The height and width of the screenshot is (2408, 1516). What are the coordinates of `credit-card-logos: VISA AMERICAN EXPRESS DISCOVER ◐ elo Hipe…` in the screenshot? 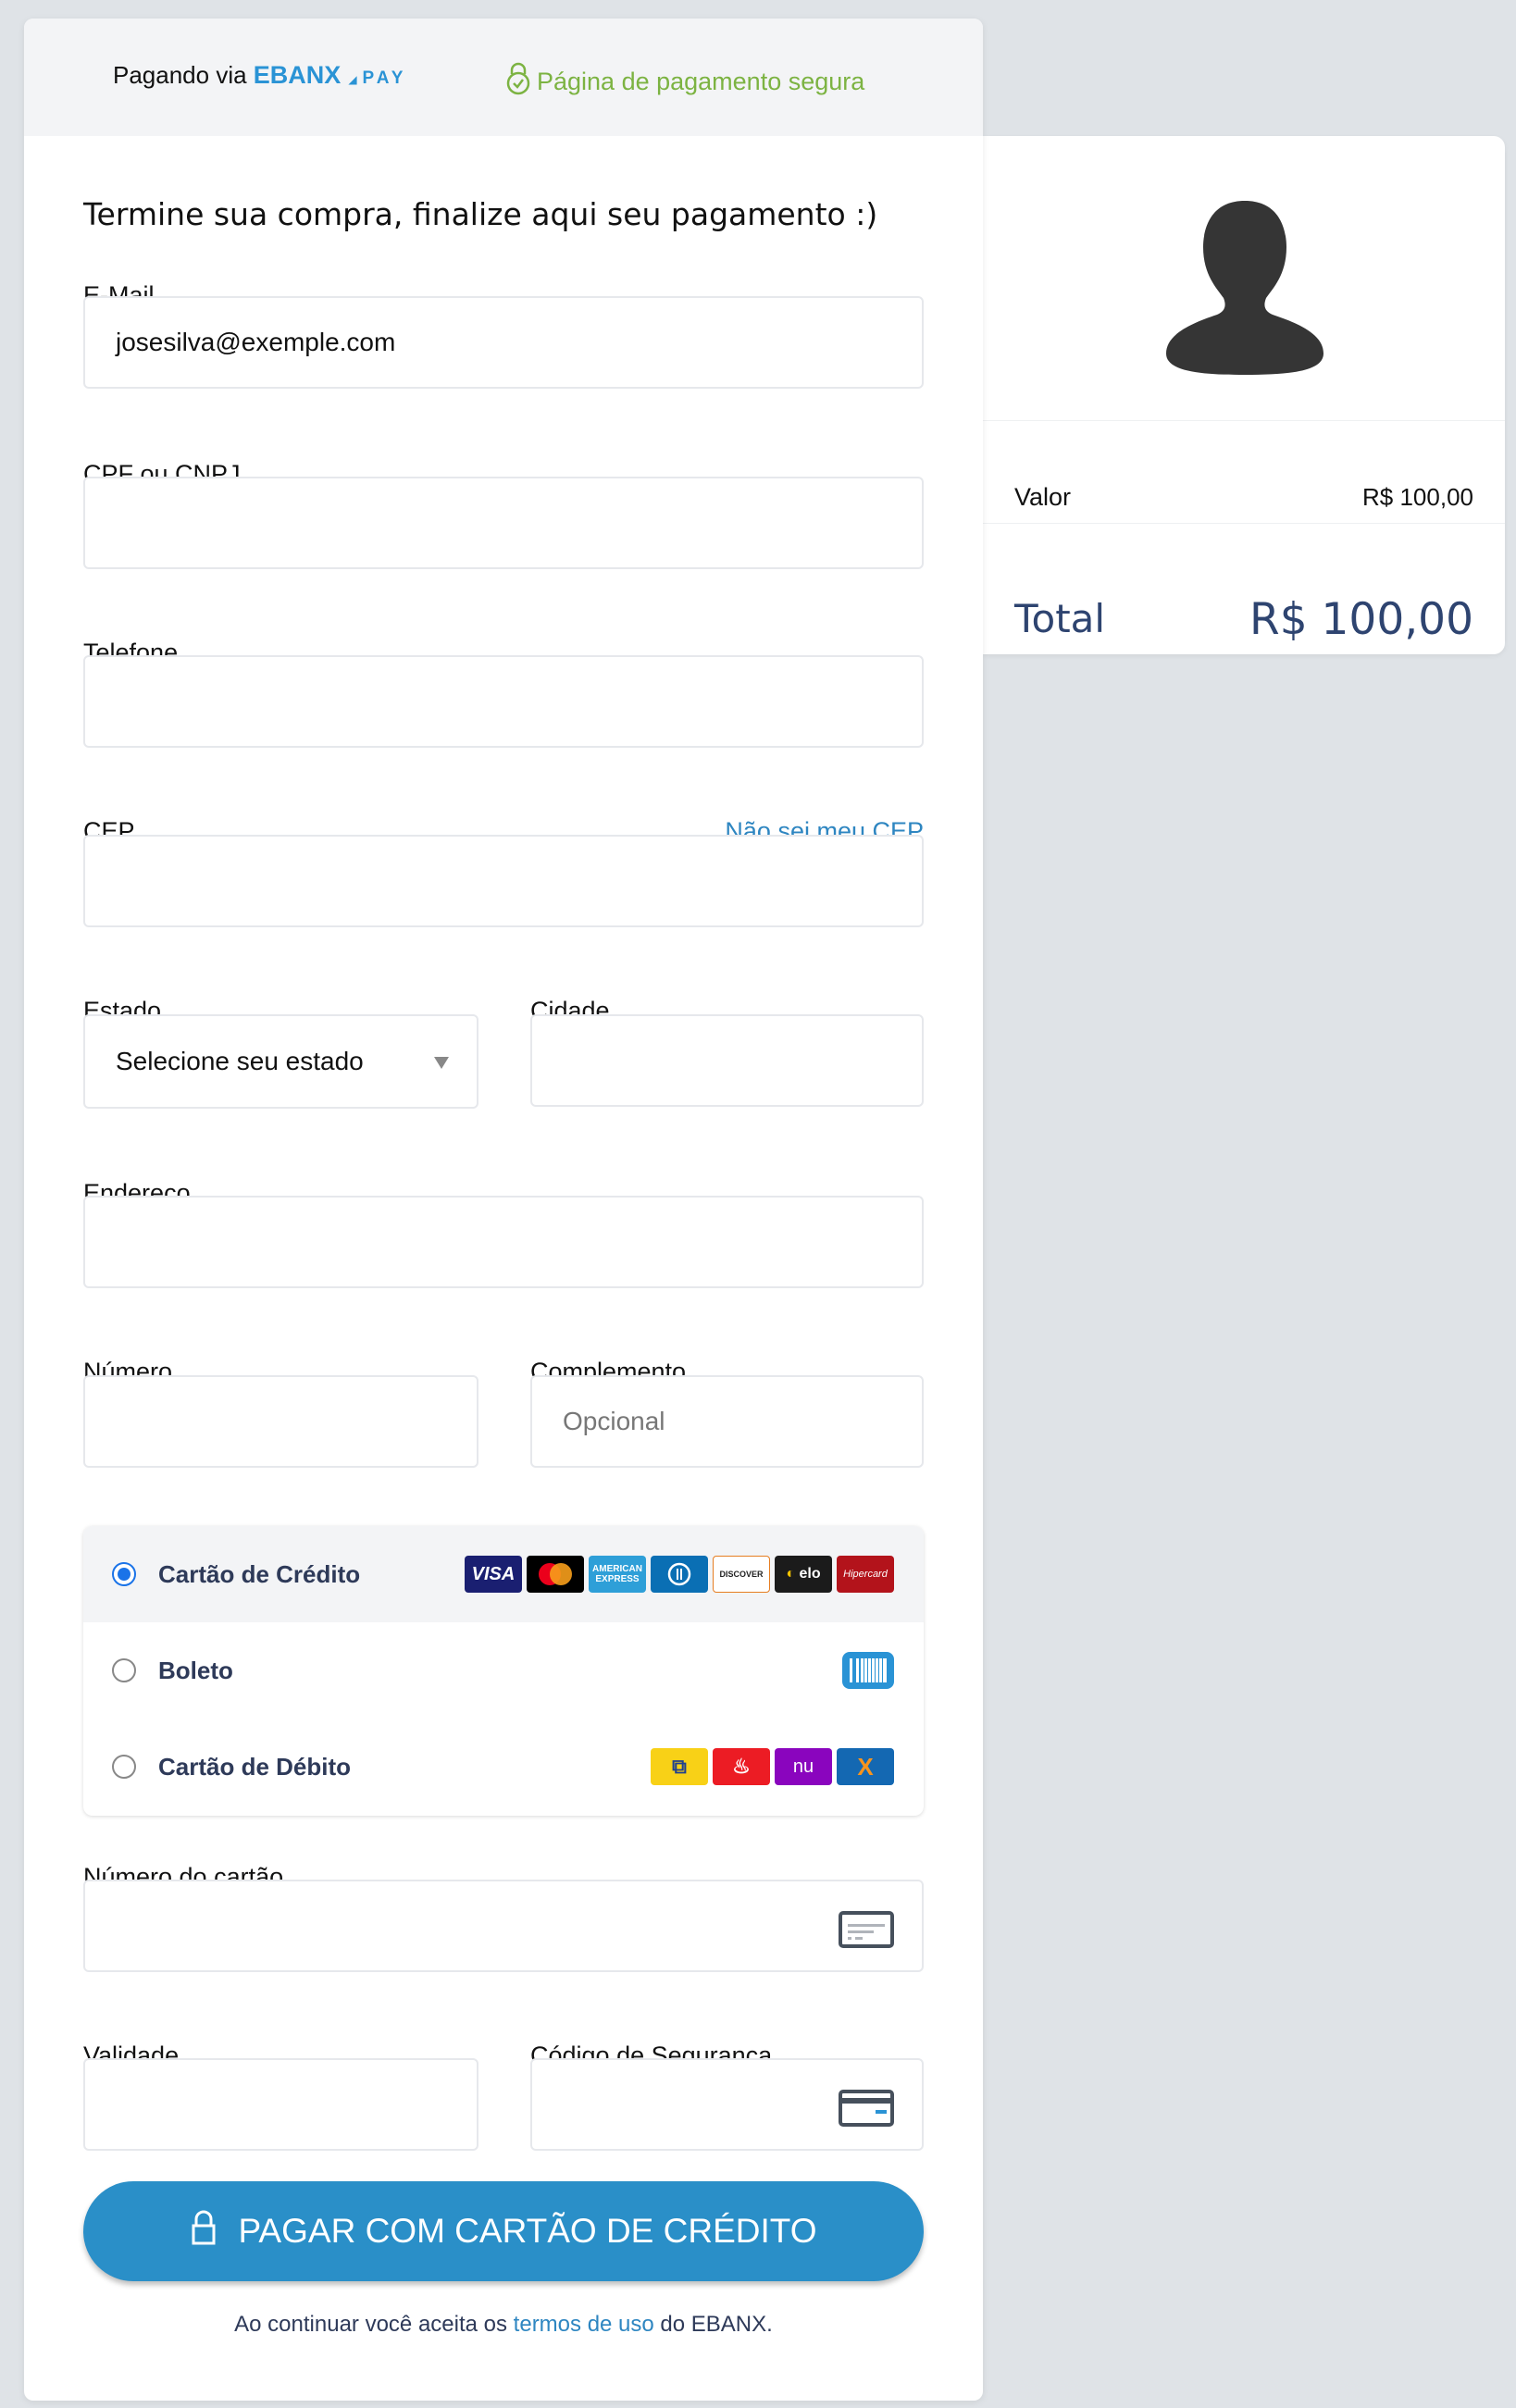 It's located at (679, 1574).